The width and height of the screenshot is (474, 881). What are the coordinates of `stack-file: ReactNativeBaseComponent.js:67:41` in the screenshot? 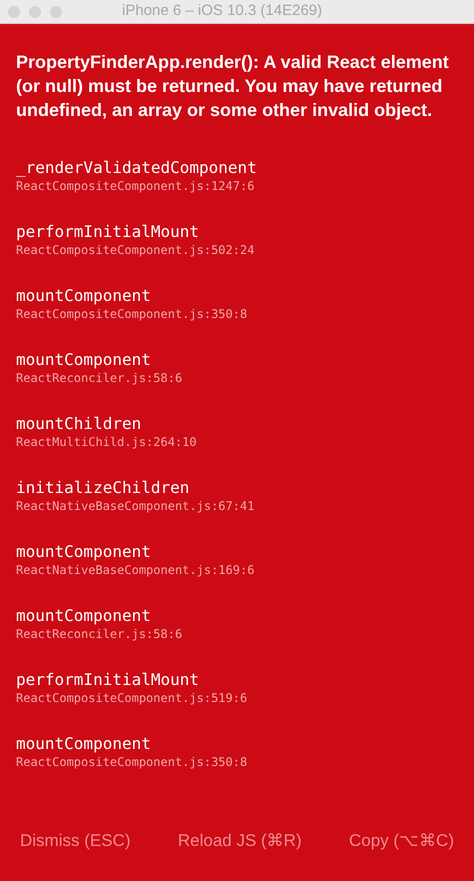 It's located at (135, 506).